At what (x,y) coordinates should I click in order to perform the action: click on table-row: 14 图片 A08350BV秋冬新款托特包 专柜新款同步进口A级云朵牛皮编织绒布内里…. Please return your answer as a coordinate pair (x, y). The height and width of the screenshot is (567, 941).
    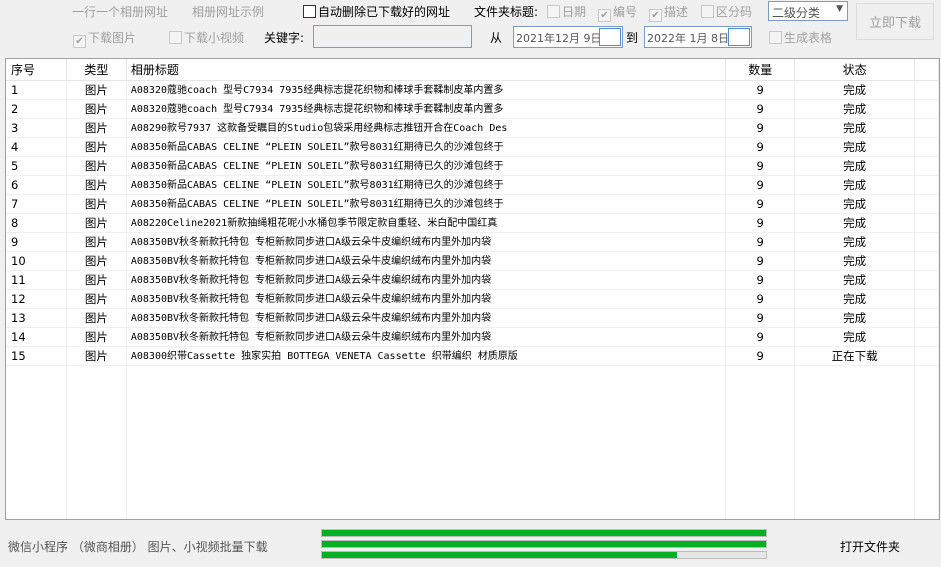
    Looking at the image, I should click on (472, 337).